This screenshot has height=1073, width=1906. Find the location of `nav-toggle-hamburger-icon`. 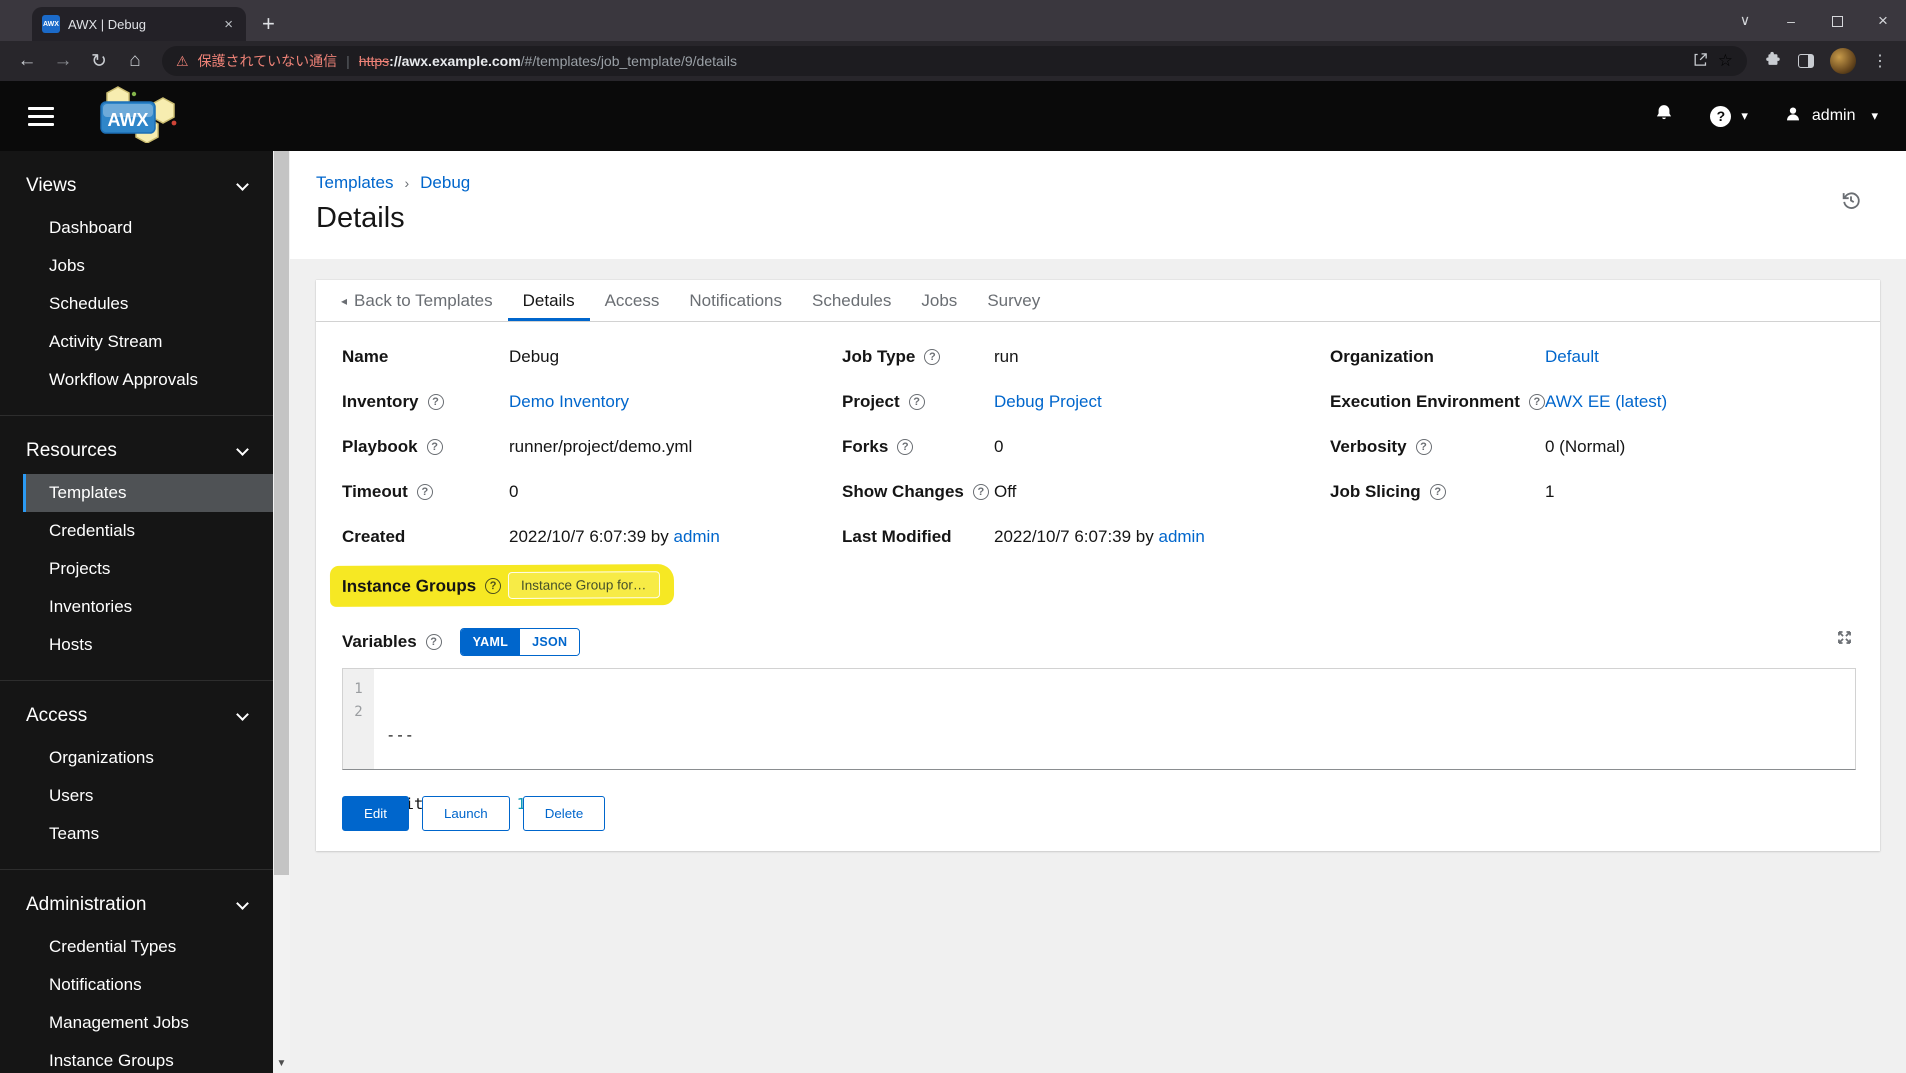

nav-toggle-hamburger-icon is located at coordinates (41, 116).